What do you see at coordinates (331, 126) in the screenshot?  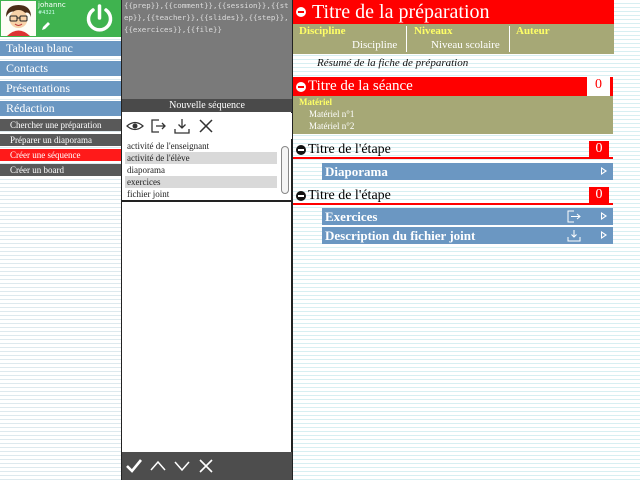 I see `materiel-item: Matériel n°2` at bounding box center [331, 126].